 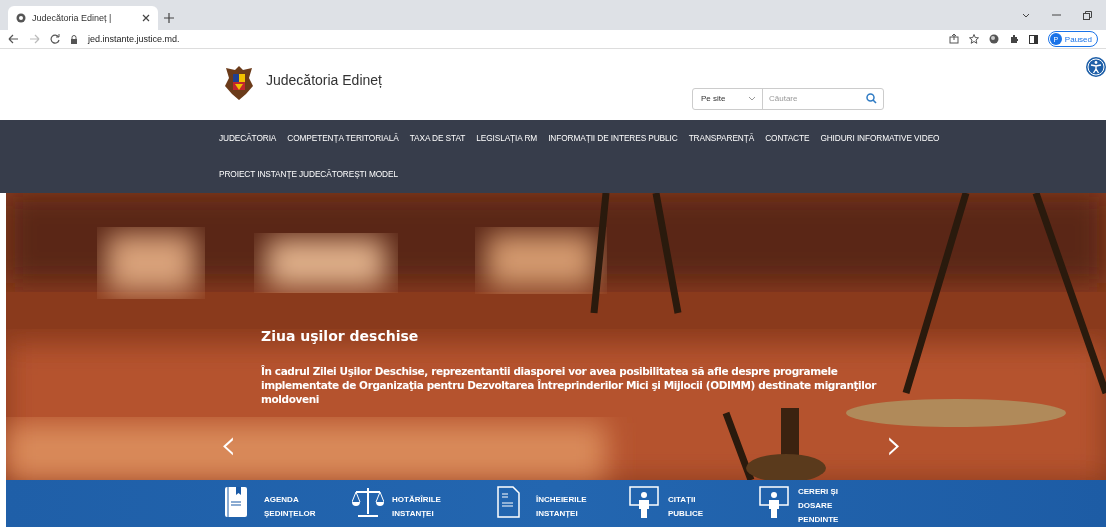 I want to click on nav-link: LEGISLAȚIA RM, so click(x=507, y=138).